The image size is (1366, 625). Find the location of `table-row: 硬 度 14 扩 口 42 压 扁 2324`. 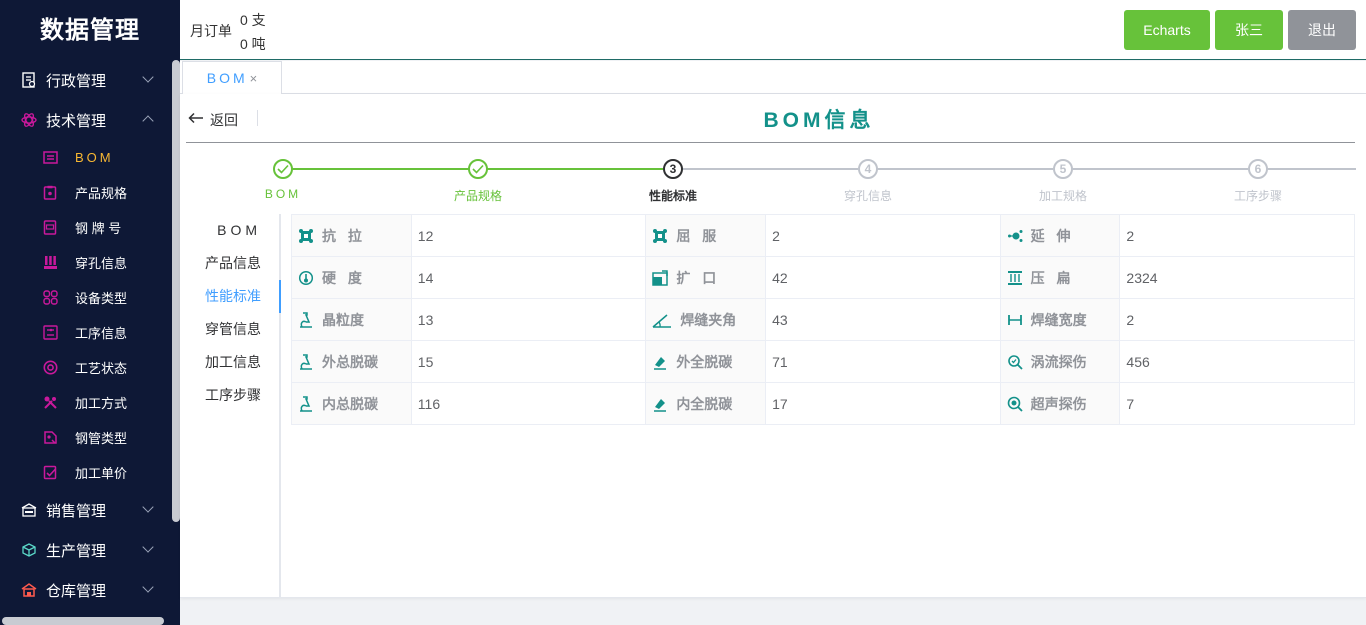

table-row: 硬 度 14 扩 口 42 压 扁 2324 is located at coordinates (823, 277).